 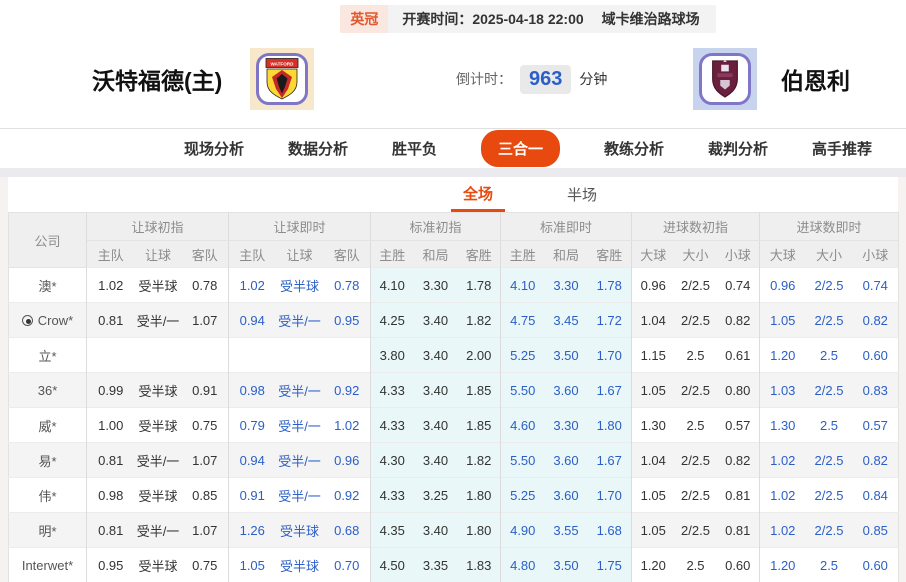 What do you see at coordinates (609, 320) in the screenshot?
I see `odds-cell: 1.72` at bounding box center [609, 320].